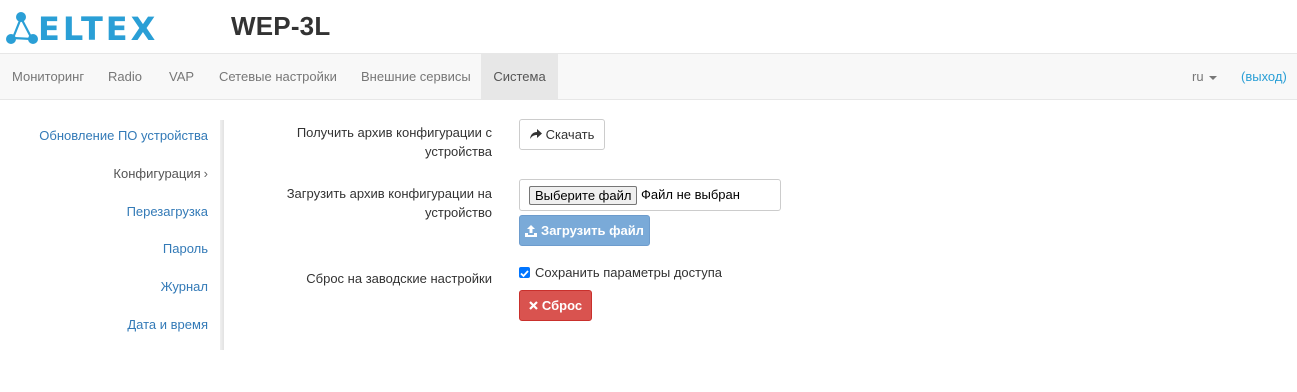 This screenshot has height=392, width=1297. I want to click on upload-file-button: Загрузить файл, so click(584, 230).